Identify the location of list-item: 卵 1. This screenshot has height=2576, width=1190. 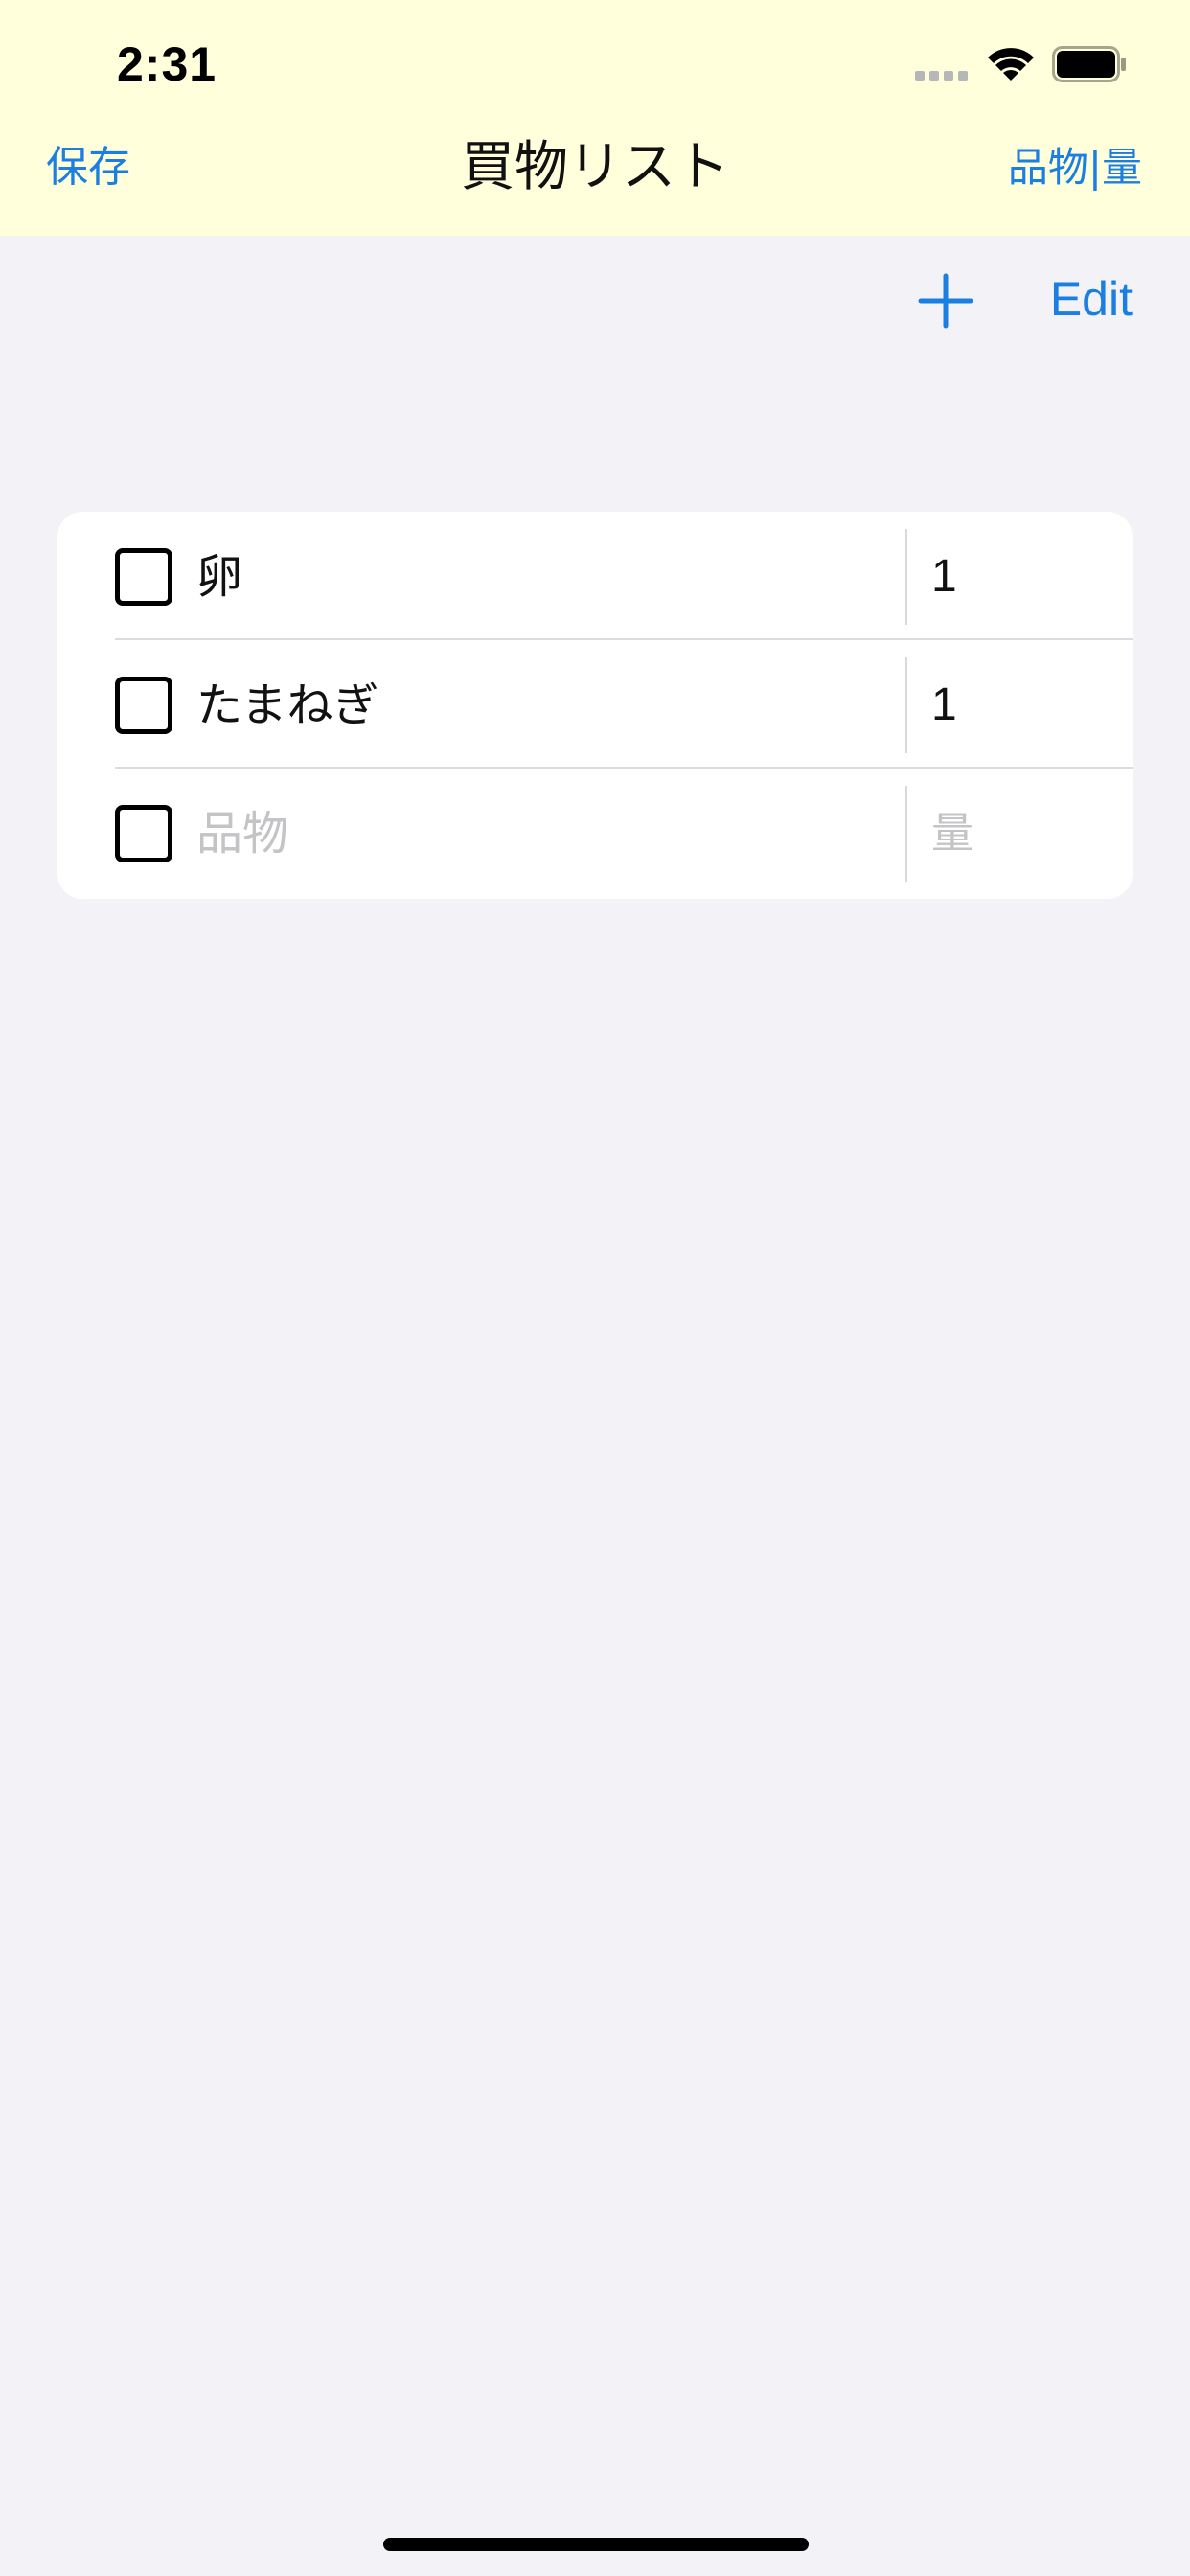
(595, 576).